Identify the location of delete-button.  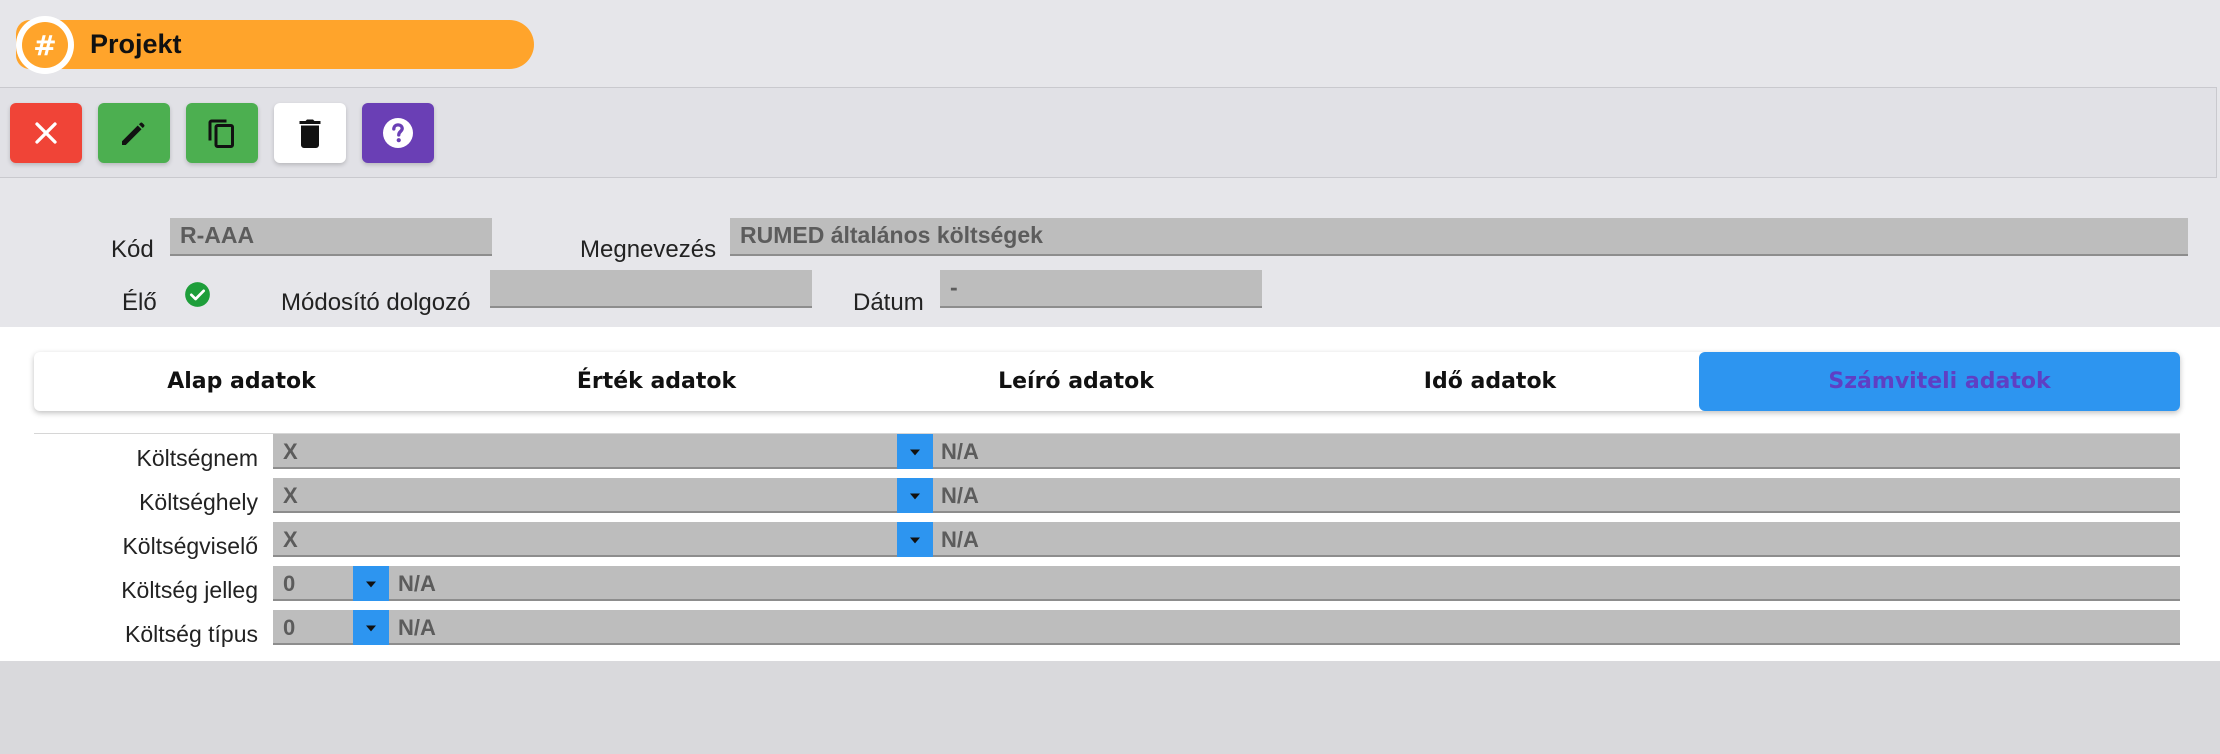
(310, 133).